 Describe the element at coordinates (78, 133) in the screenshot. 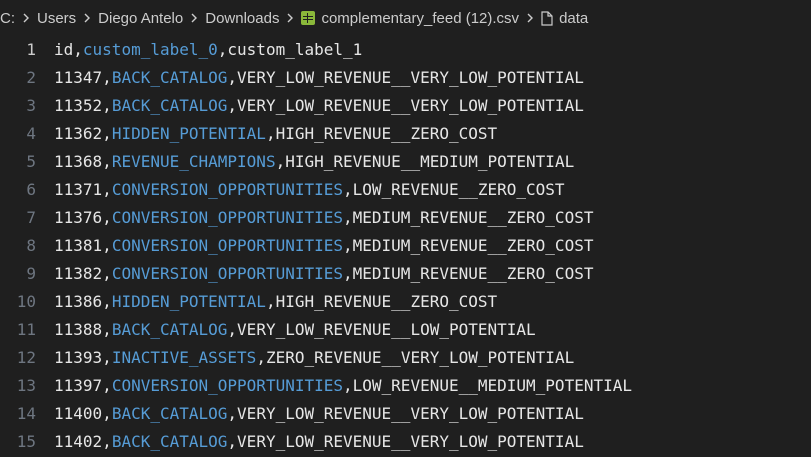

I see `csv-column-id: 11362` at that location.